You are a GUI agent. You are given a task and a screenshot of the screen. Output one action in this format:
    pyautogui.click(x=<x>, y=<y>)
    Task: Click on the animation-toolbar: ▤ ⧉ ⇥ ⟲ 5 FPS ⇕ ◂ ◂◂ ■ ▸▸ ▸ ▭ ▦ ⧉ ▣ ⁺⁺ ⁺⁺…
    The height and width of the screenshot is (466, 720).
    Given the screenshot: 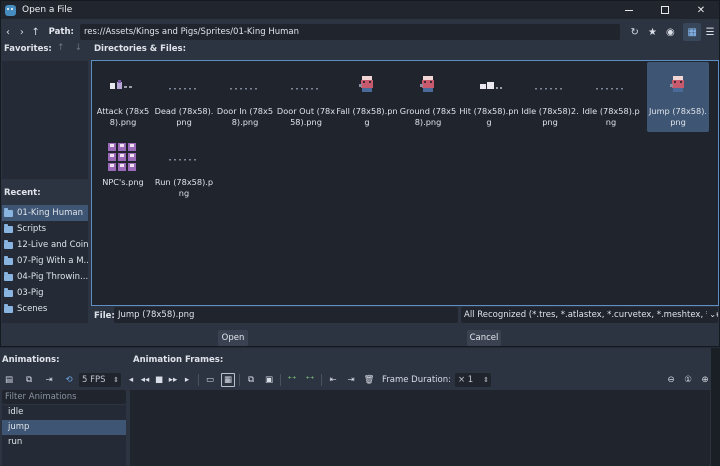 What is the action you would take?
    pyautogui.click(x=360, y=380)
    